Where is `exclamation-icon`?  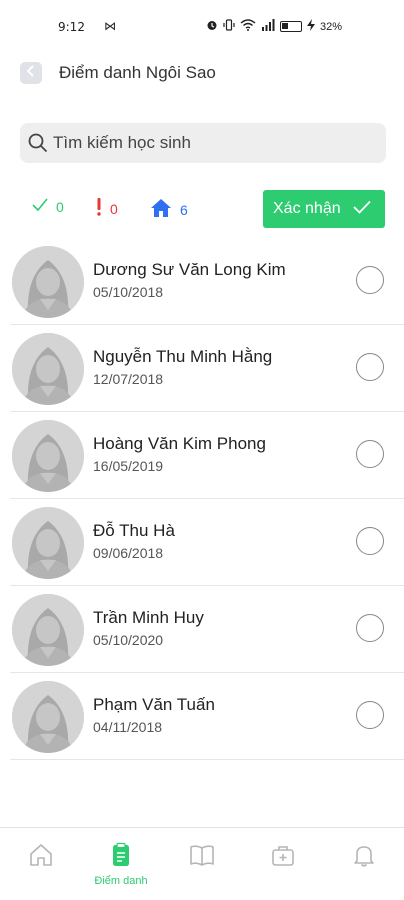 exclamation-icon is located at coordinates (99, 208).